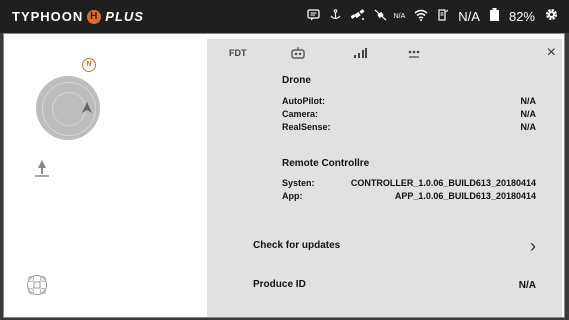  I want to click on battery-percent: 82%, so click(521, 16).